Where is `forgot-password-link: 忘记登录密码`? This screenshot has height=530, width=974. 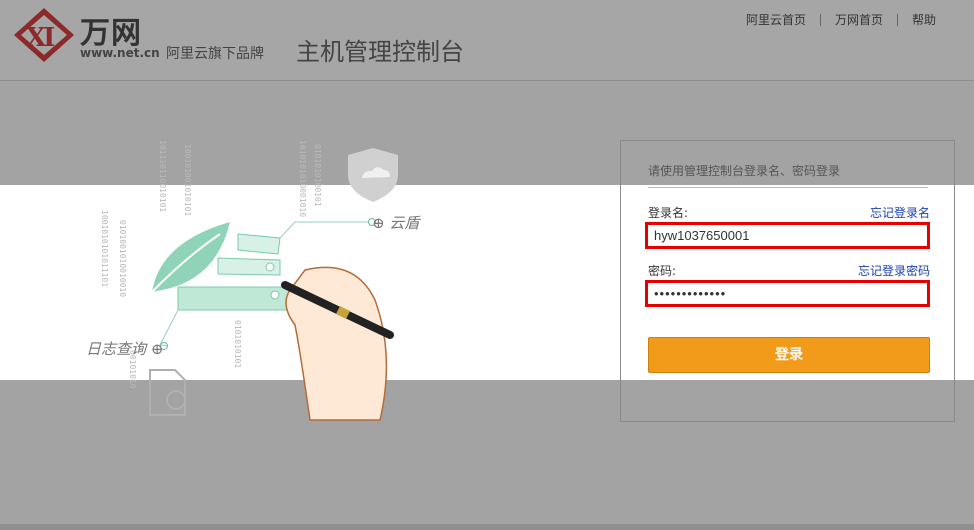
forgot-password-link: 忘记登录密码 is located at coordinates (894, 270).